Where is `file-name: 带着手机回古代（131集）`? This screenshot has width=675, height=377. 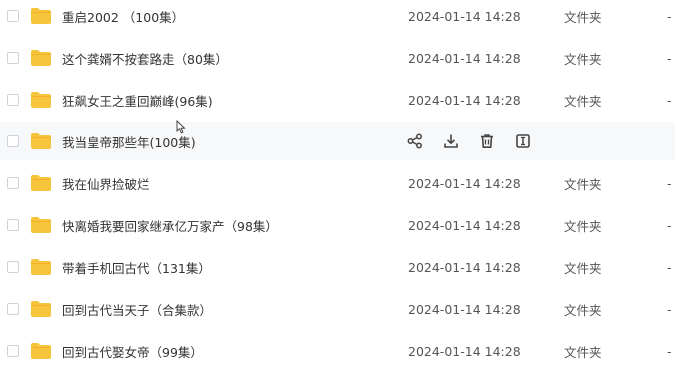 file-name: 带着手机回古代（131集） is located at coordinates (136, 267).